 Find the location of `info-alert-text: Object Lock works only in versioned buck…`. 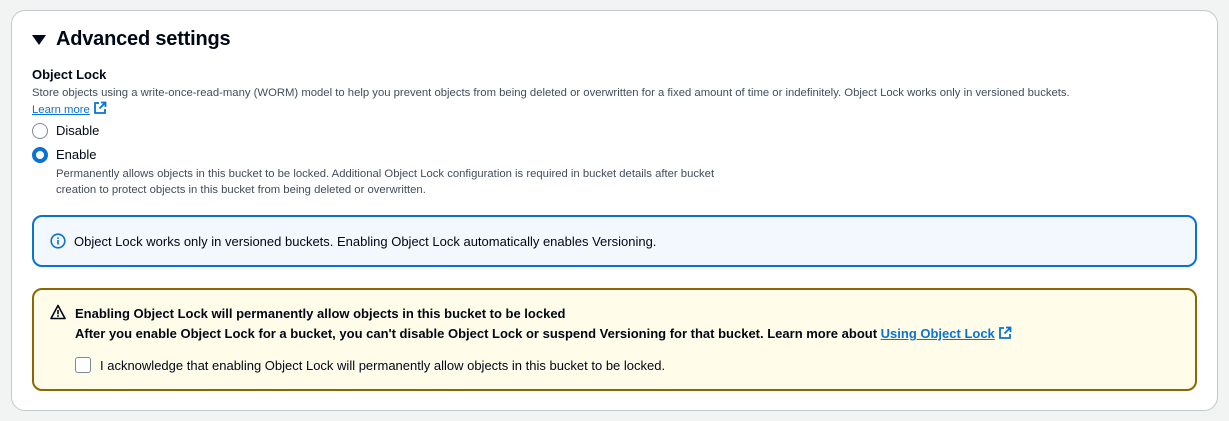

info-alert-text: Object Lock works only in versioned buck… is located at coordinates (365, 241).